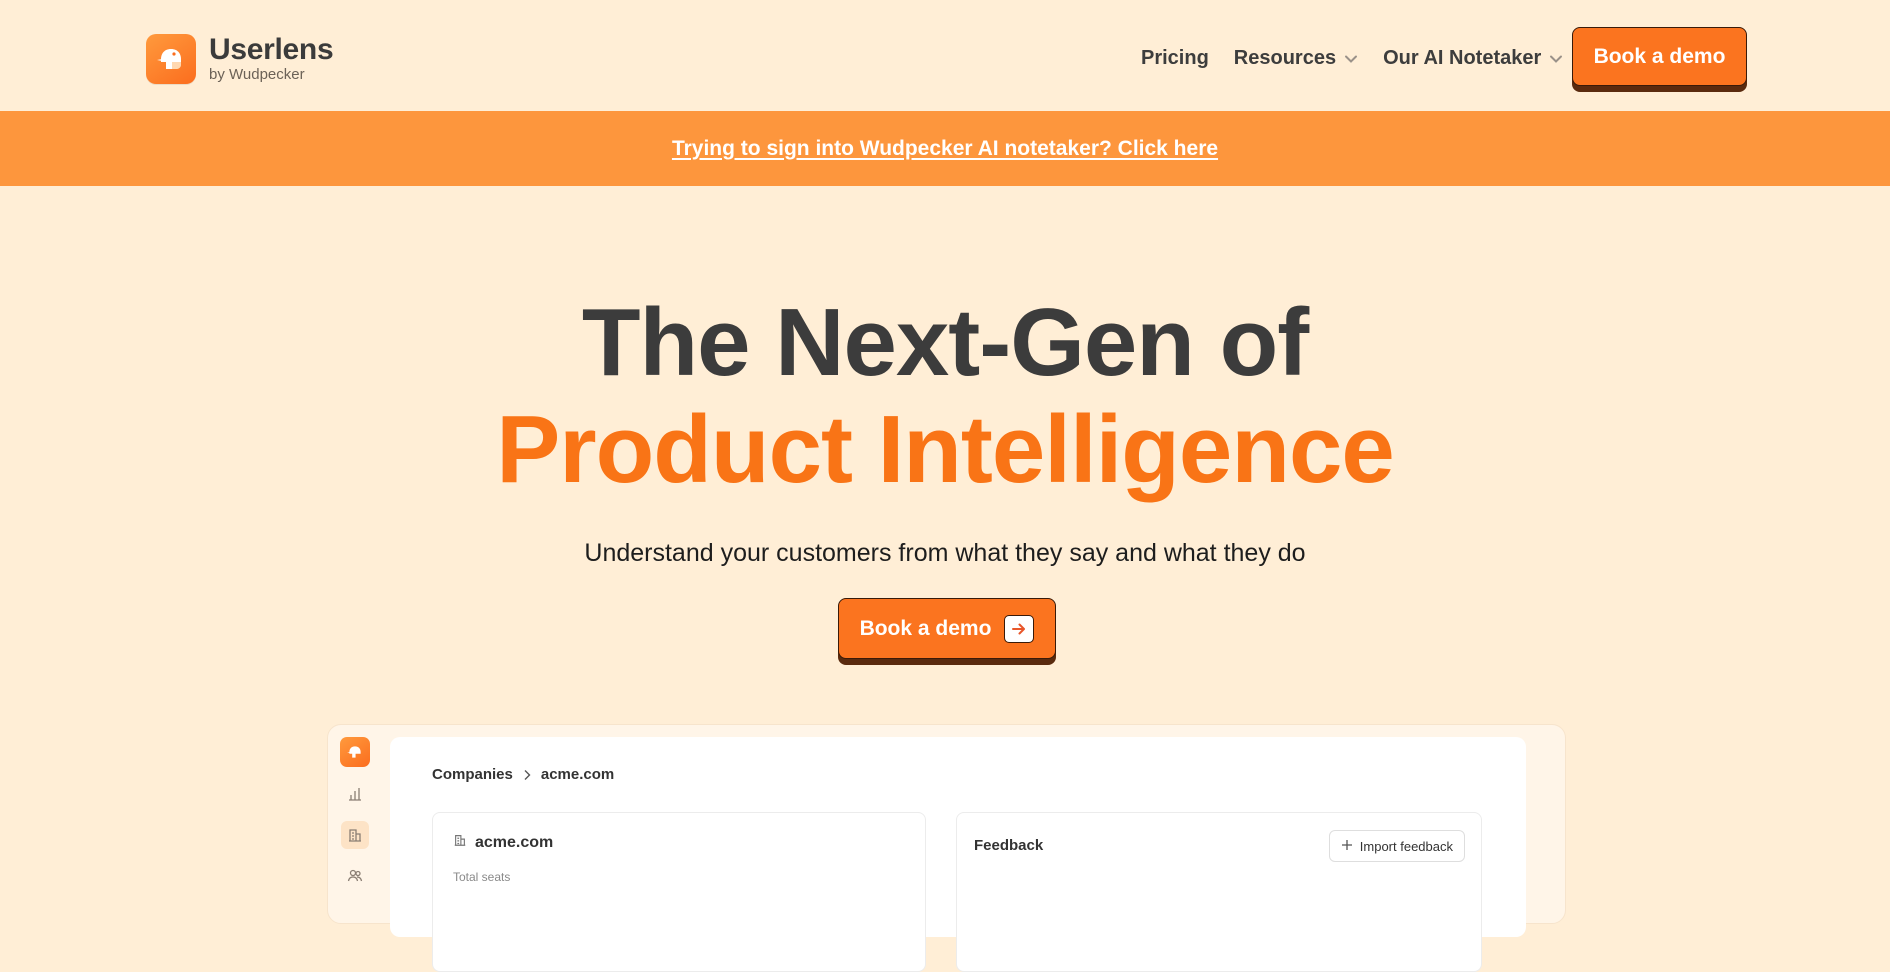 The height and width of the screenshot is (972, 1890). I want to click on nav-book-demo-button: Book a demo, so click(1659, 56).